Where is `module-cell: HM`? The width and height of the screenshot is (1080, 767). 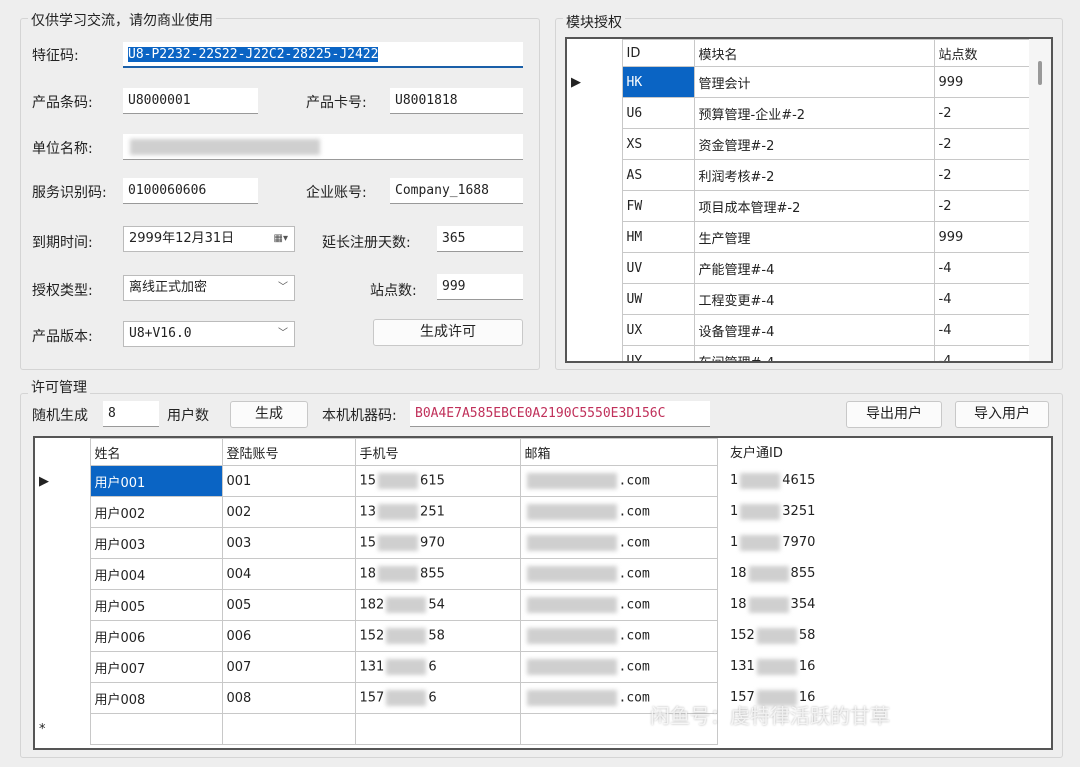
module-cell: HM is located at coordinates (658, 237).